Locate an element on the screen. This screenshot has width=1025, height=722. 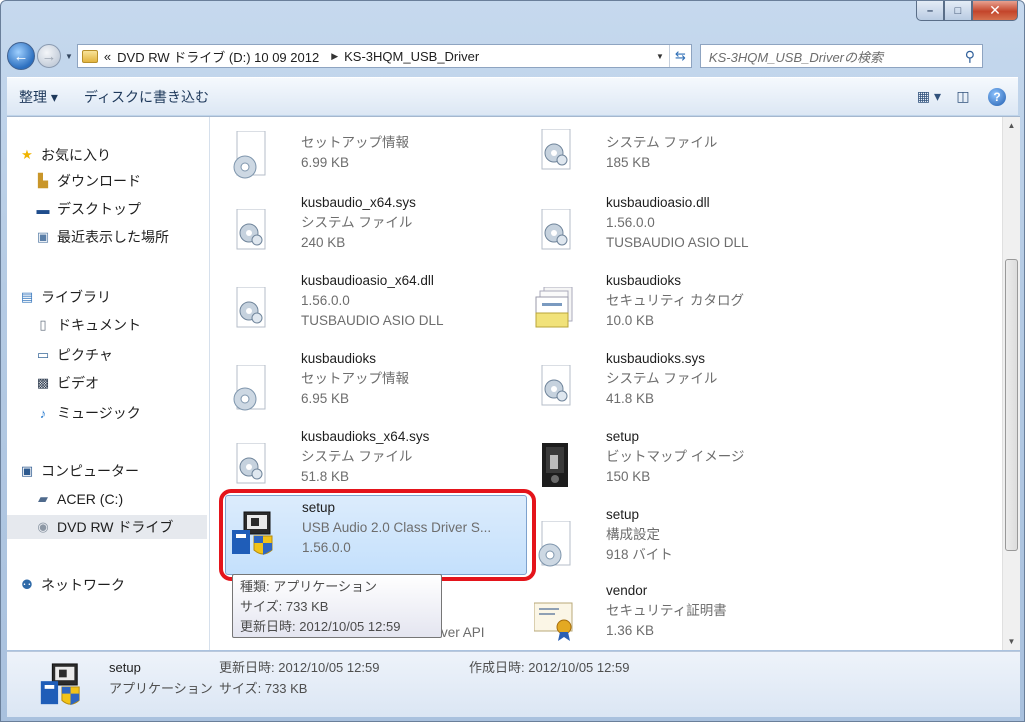
nav-label: コンピューター is located at coordinates (90, 471).